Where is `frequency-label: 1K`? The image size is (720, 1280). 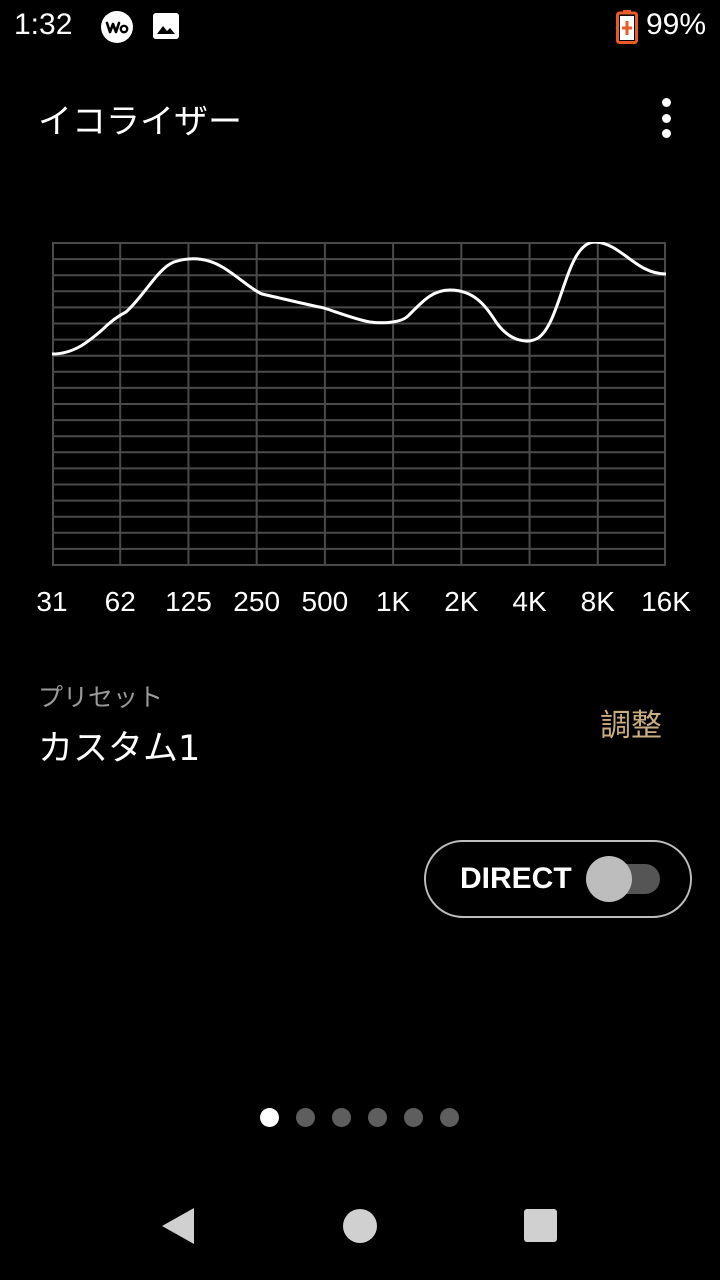
frequency-label: 1K is located at coordinates (393, 601).